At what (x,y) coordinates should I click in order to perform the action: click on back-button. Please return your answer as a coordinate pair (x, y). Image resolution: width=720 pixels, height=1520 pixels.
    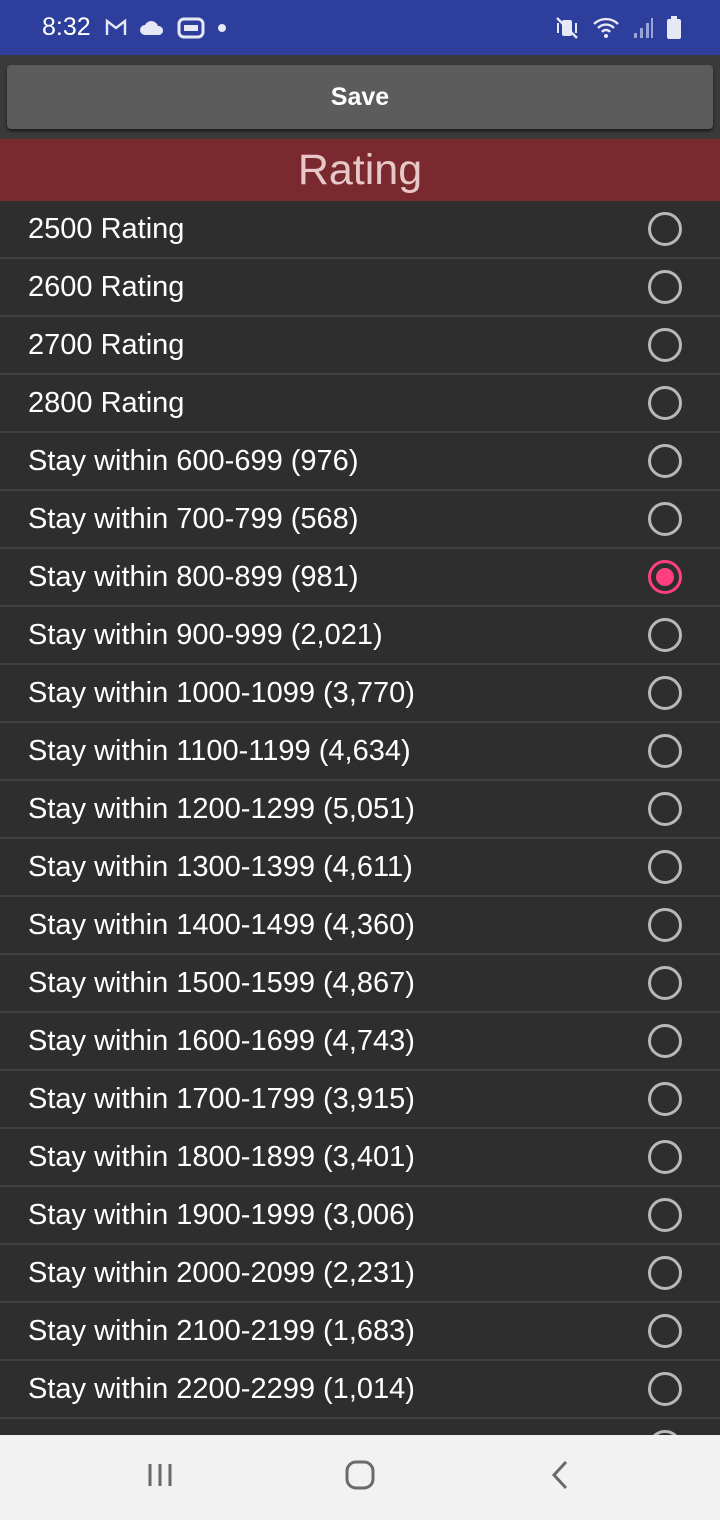
    Looking at the image, I should click on (560, 1478).